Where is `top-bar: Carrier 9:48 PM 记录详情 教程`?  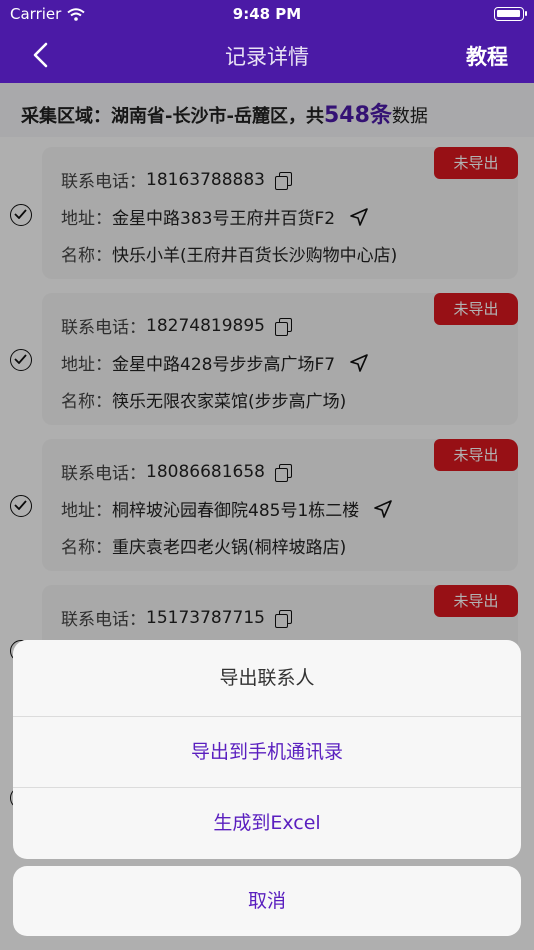
top-bar: Carrier 9:48 PM 记录详情 教程 is located at coordinates (267, 41).